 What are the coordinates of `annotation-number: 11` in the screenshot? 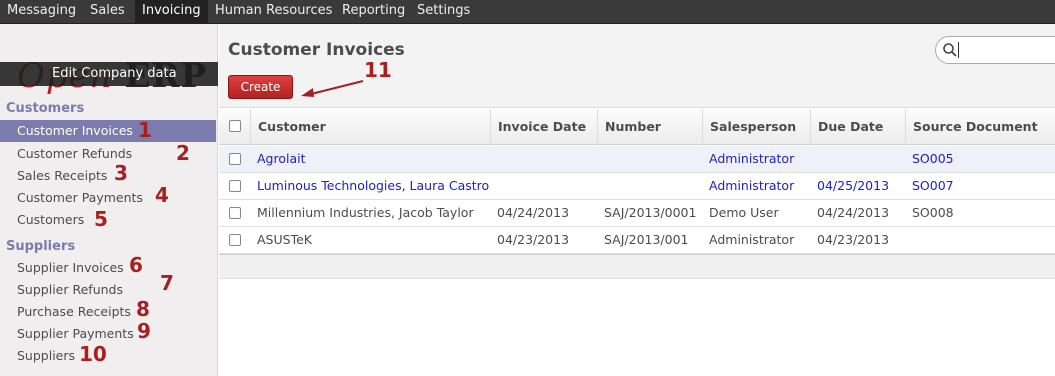 It's located at (378, 70).